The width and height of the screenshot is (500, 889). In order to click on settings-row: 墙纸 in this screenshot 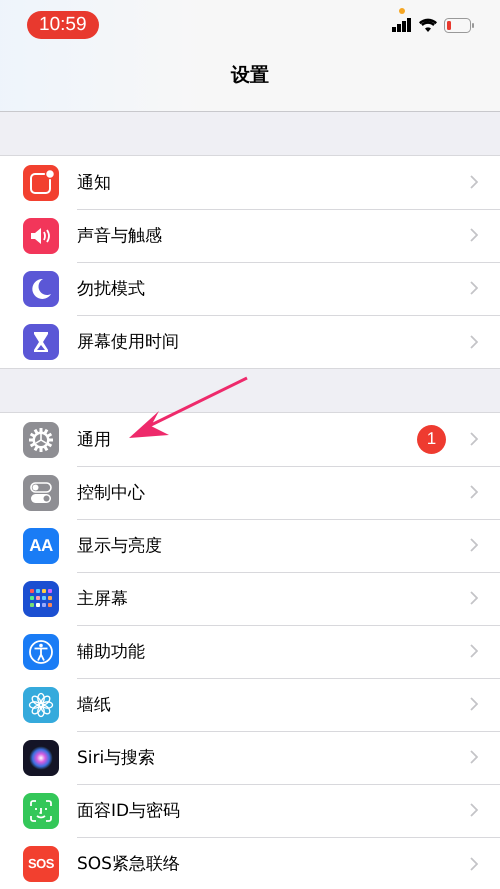, I will do `click(250, 704)`.